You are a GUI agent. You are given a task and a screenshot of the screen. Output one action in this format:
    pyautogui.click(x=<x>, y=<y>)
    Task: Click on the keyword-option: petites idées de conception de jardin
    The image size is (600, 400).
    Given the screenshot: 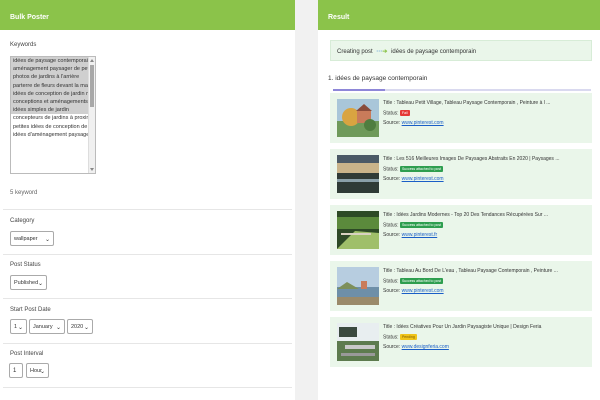 What is the action you would take?
    pyautogui.click(x=50, y=127)
    